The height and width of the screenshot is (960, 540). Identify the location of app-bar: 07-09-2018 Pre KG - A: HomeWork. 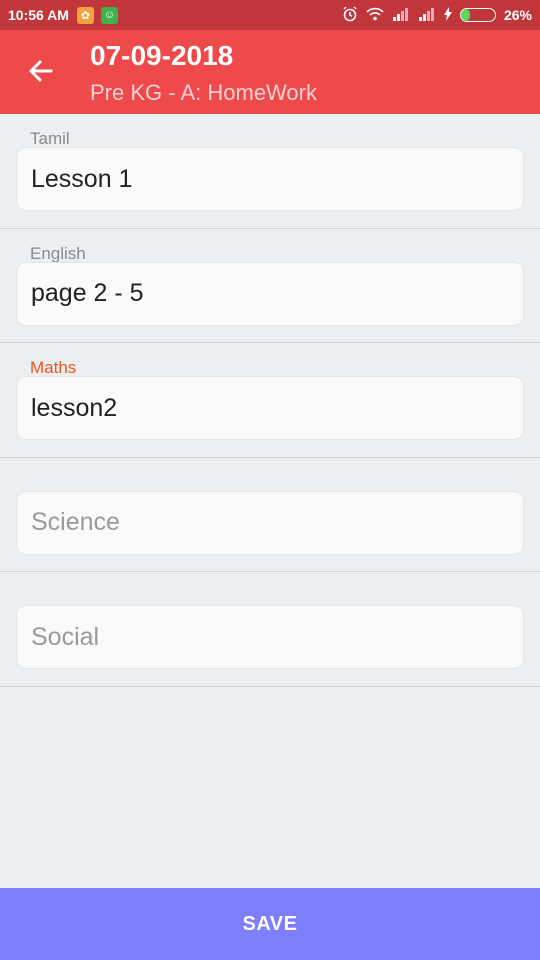
(270, 72).